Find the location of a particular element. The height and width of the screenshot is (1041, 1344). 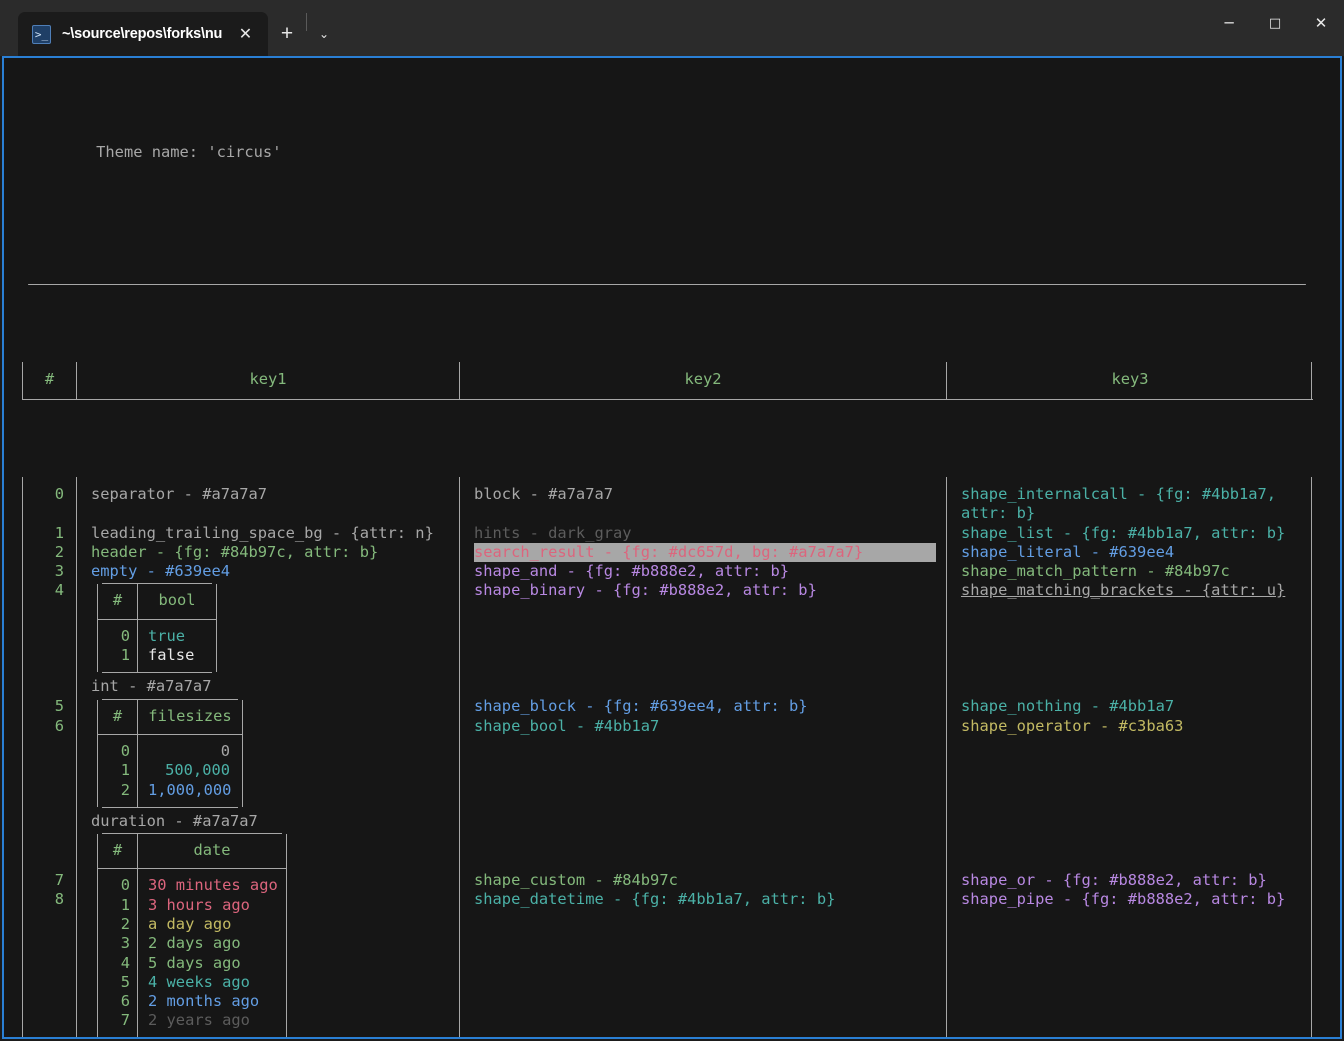

inner-row-index: 6 is located at coordinates (125, 1001).